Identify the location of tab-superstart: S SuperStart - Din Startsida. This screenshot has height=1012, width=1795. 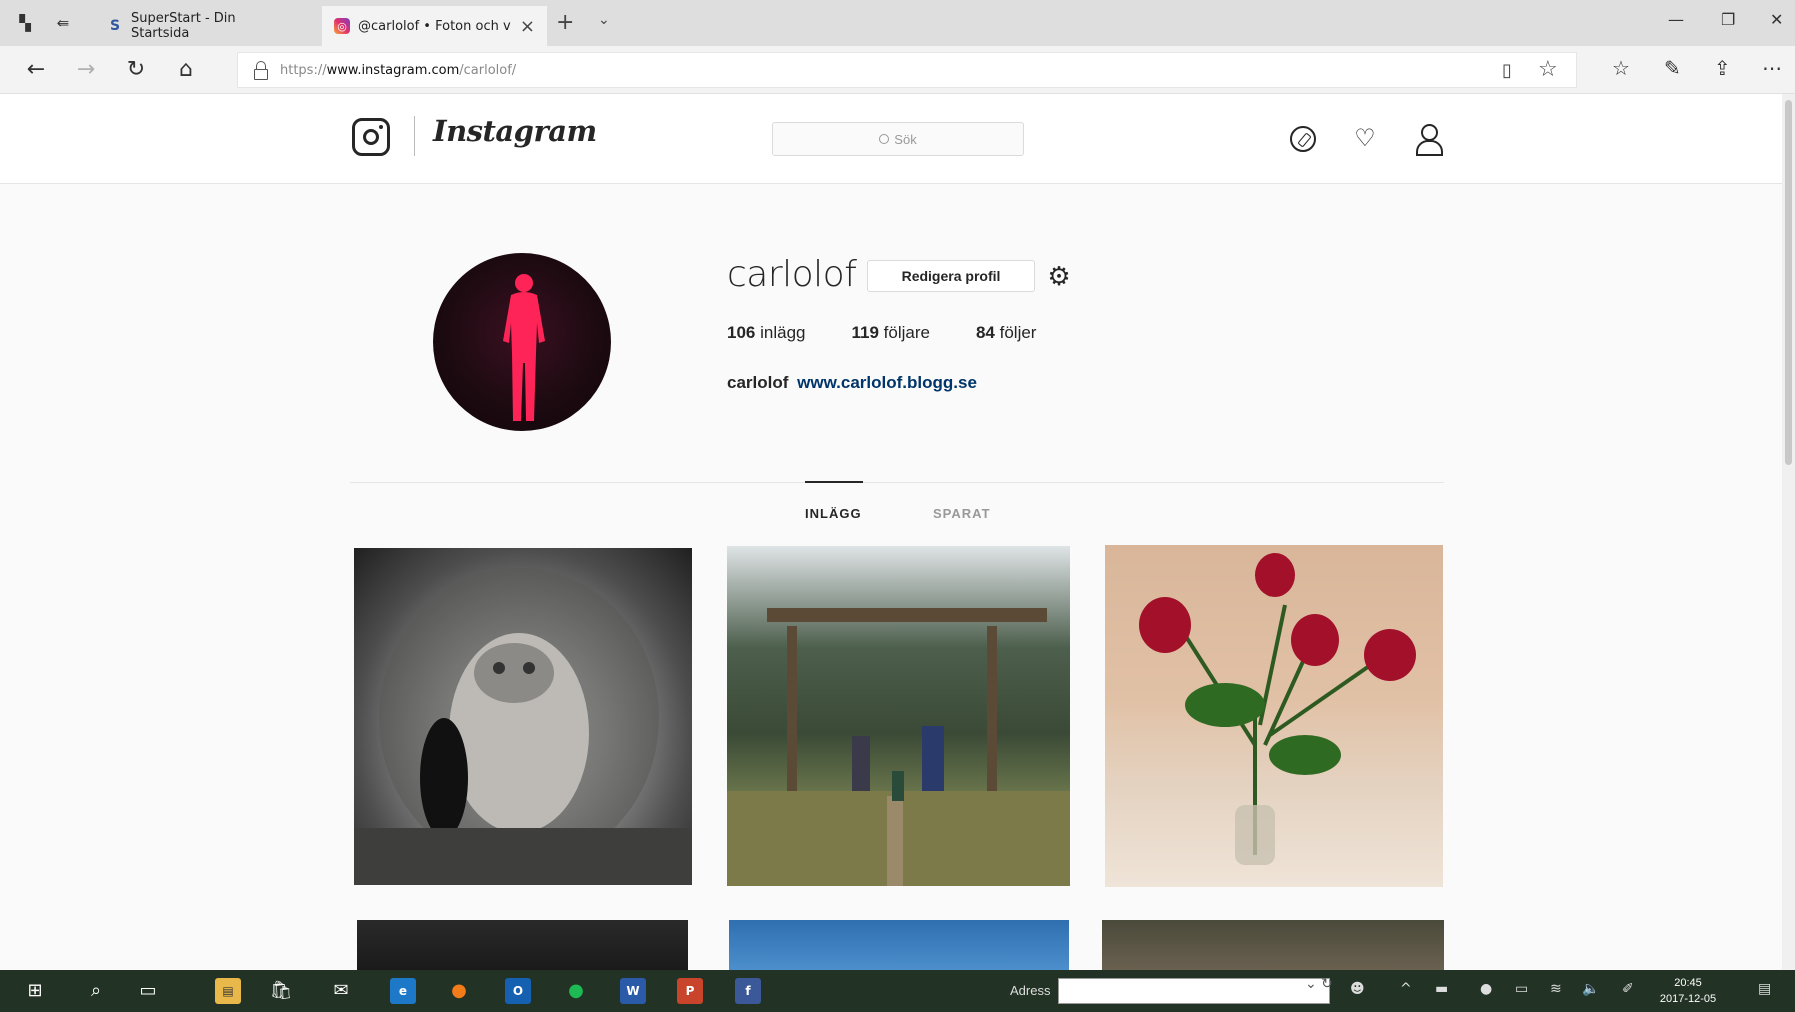
(202, 26).